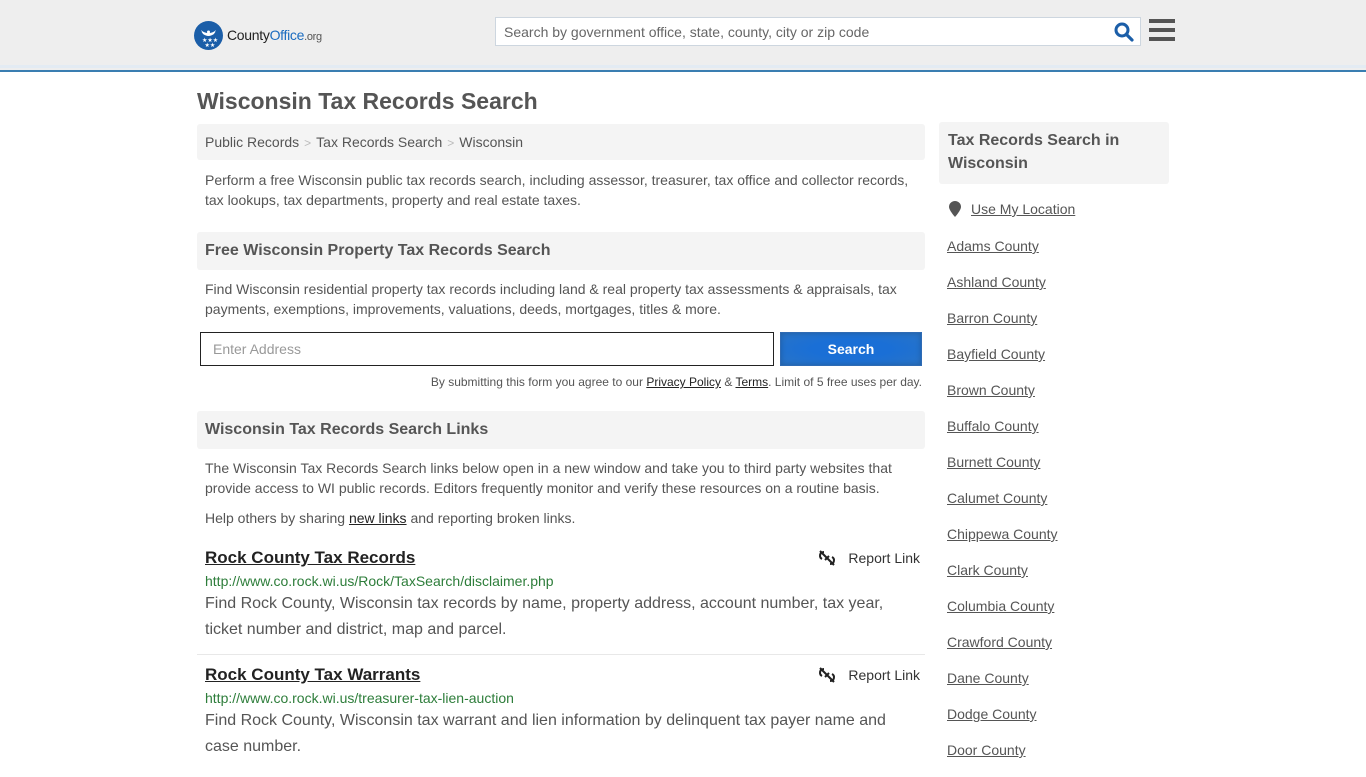 The image size is (1366, 777). Describe the element at coordinates (312, 675) in the screenshot. I see `result-title-link: Rock County Tax Warrants` at that location.